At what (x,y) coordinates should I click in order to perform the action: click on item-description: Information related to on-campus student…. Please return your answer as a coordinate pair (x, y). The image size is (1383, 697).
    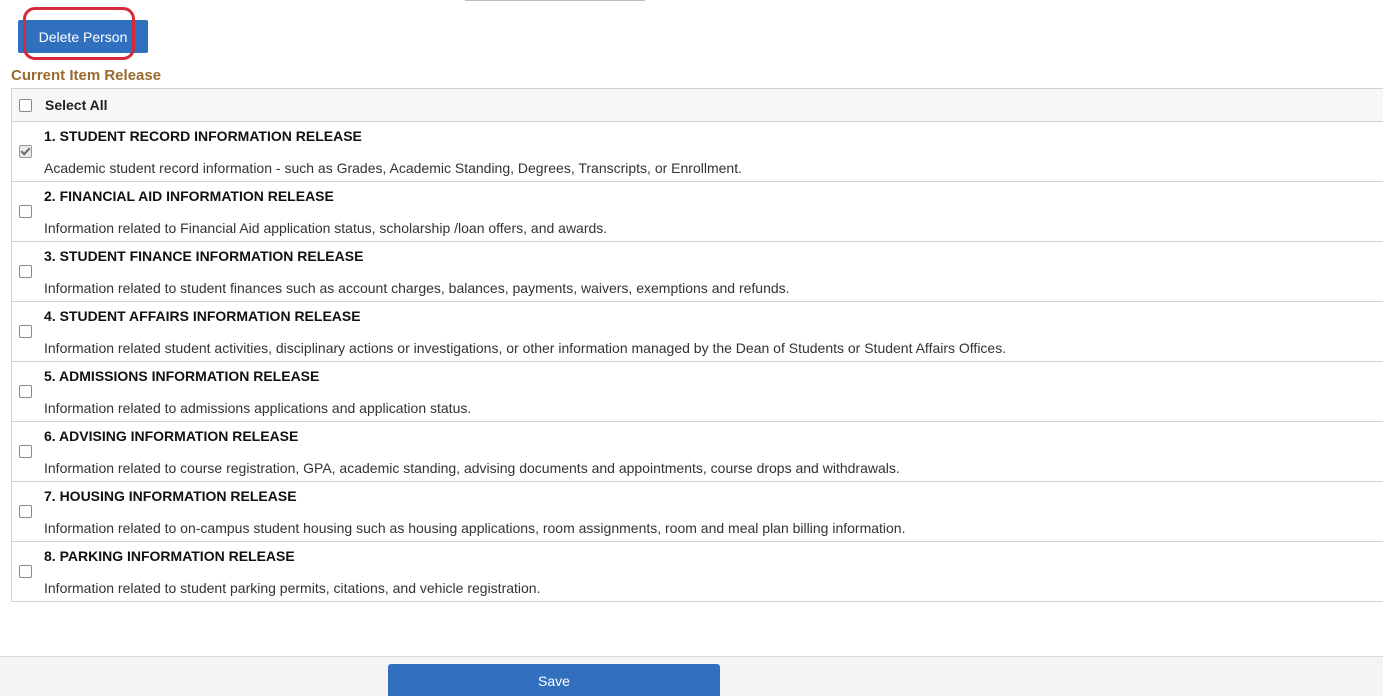
    Looking at the image, I should click on (475, 528).